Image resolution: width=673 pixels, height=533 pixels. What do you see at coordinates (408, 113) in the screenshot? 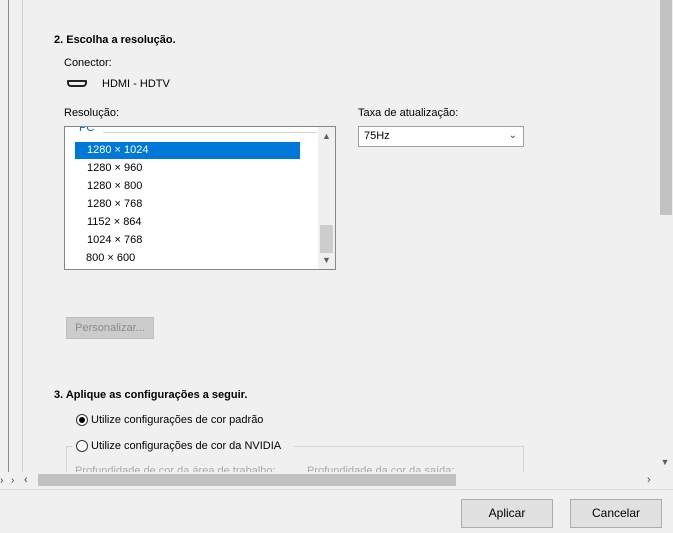
I see `refresh-rate-label: Taxa de atualização:` at bounding box center [408, 113].